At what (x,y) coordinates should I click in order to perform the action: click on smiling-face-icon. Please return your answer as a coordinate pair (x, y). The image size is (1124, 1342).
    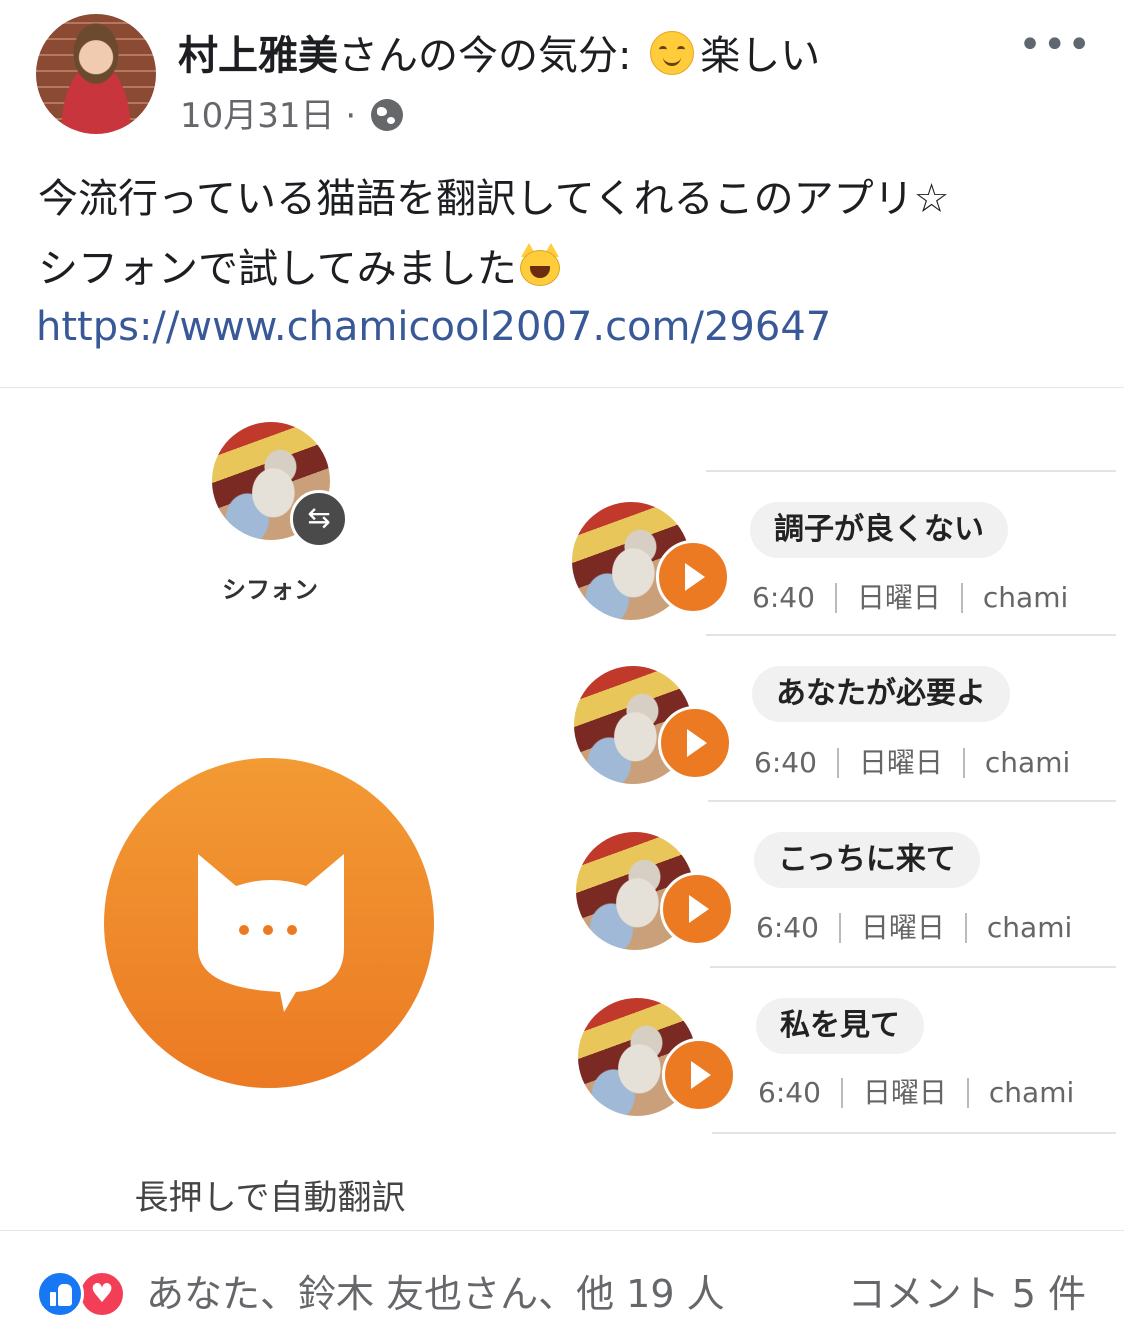
    Looking at the image, I should click on (672, 53).